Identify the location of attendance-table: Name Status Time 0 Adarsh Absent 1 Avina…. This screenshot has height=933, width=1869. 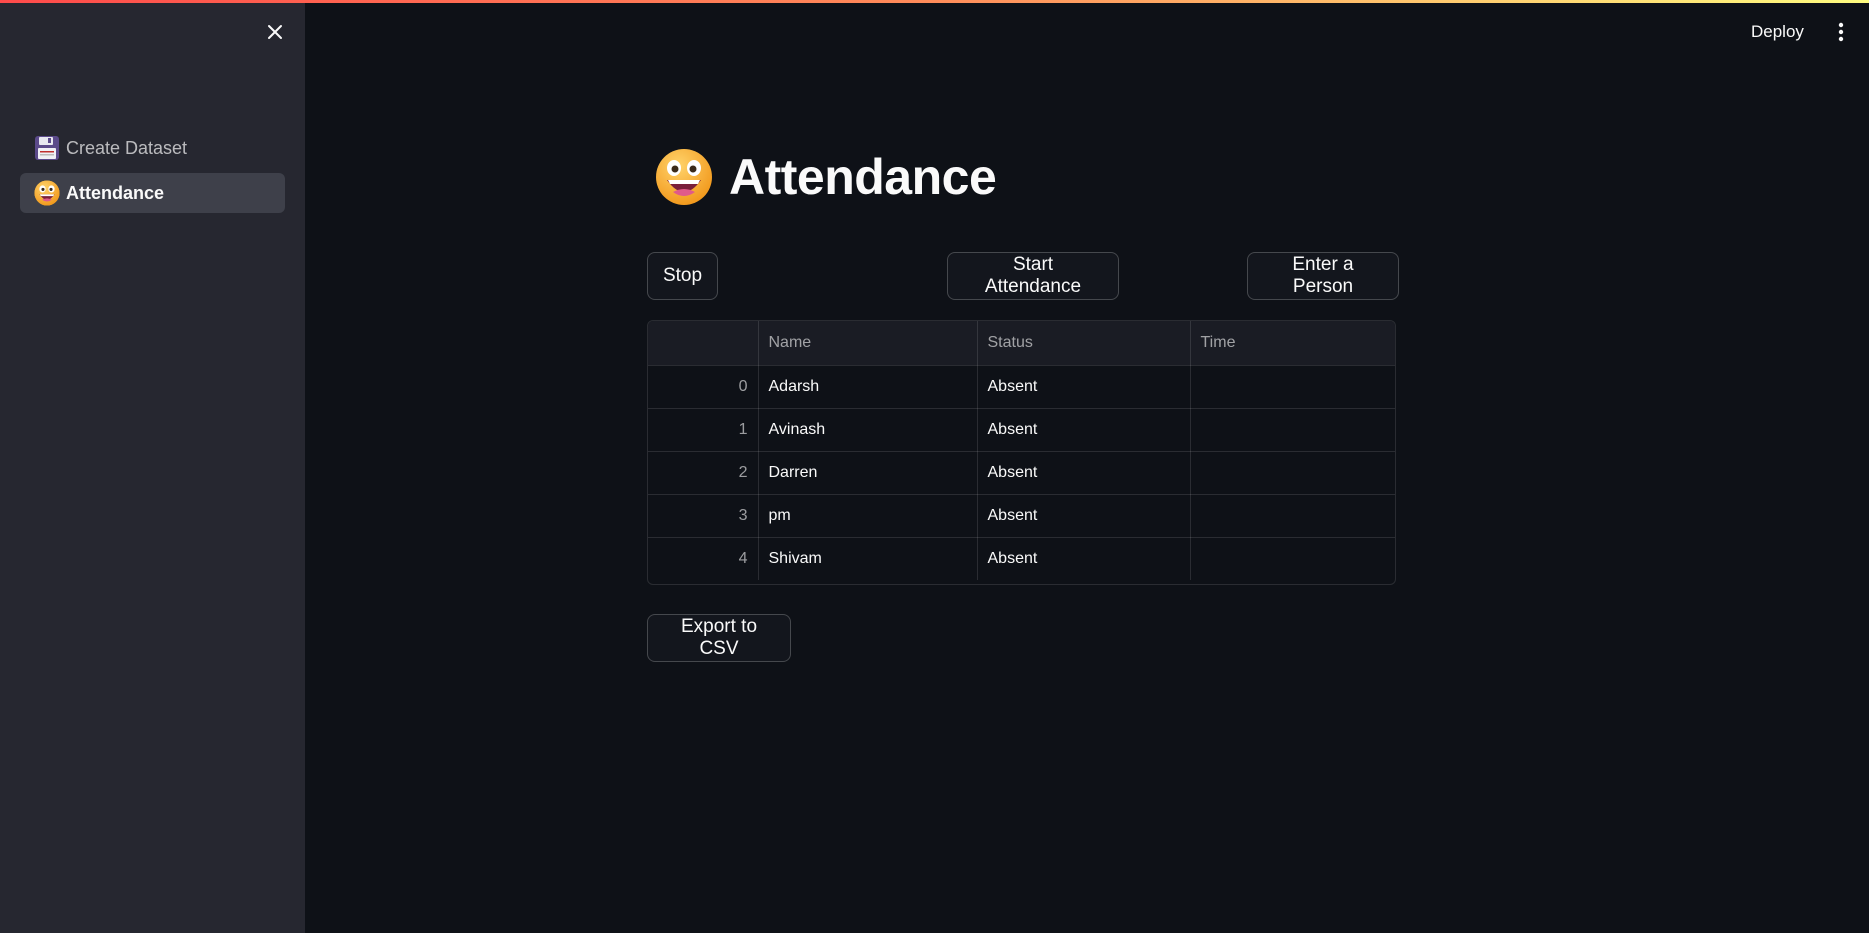
(1021, 452).